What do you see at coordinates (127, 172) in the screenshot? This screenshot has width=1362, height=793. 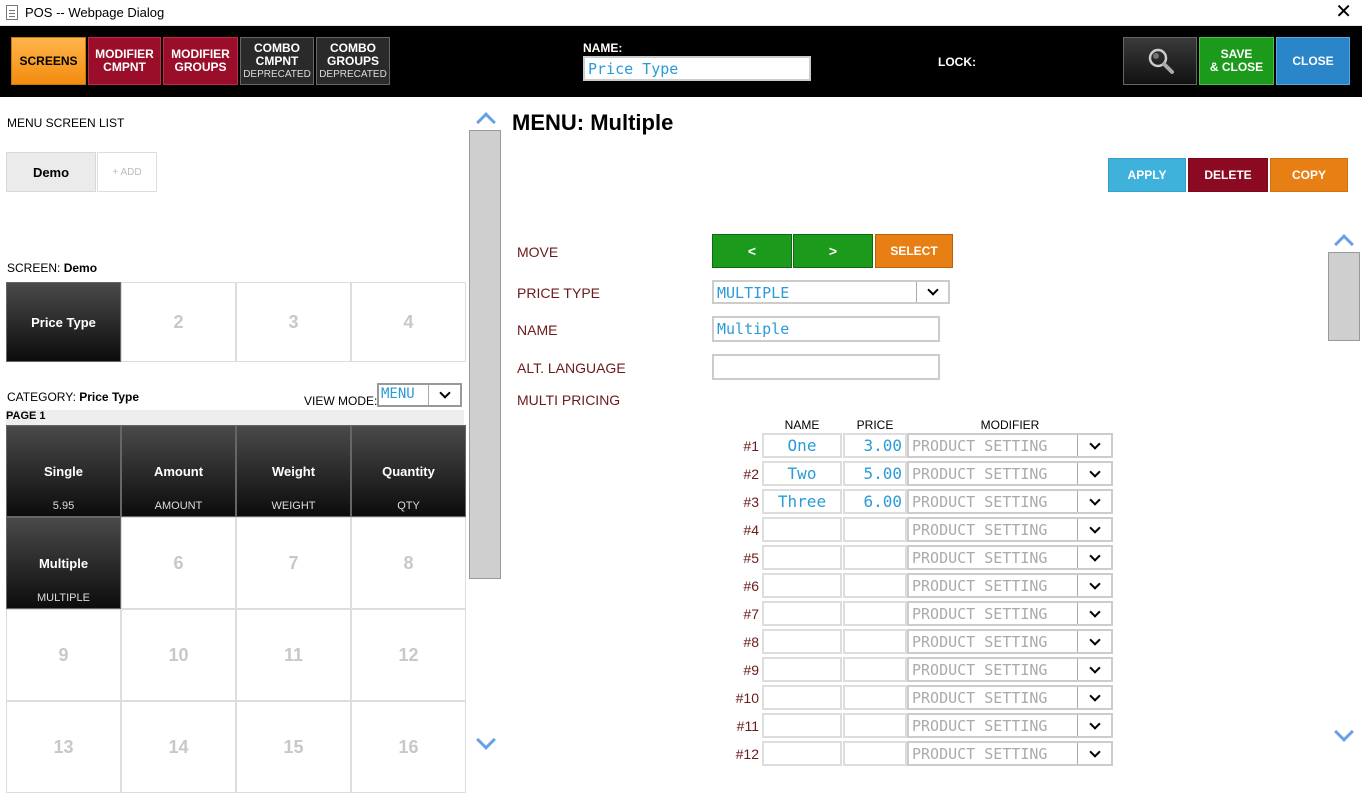 I see `add-screen-button: + ADD` at bounding box center [127, 172].